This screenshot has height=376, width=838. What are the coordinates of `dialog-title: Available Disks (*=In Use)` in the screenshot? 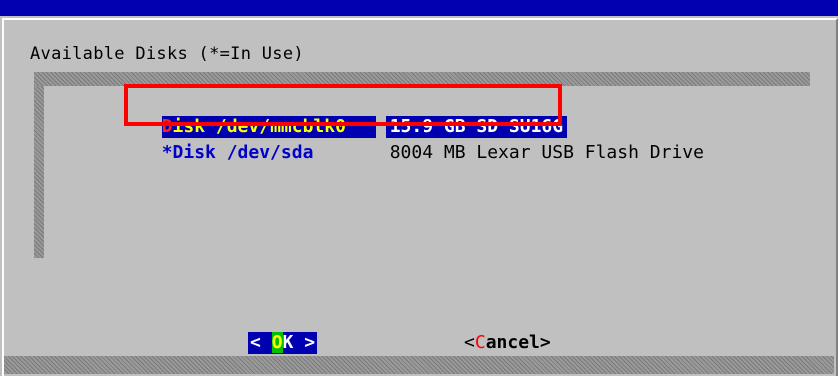 It's located at (167, 54).